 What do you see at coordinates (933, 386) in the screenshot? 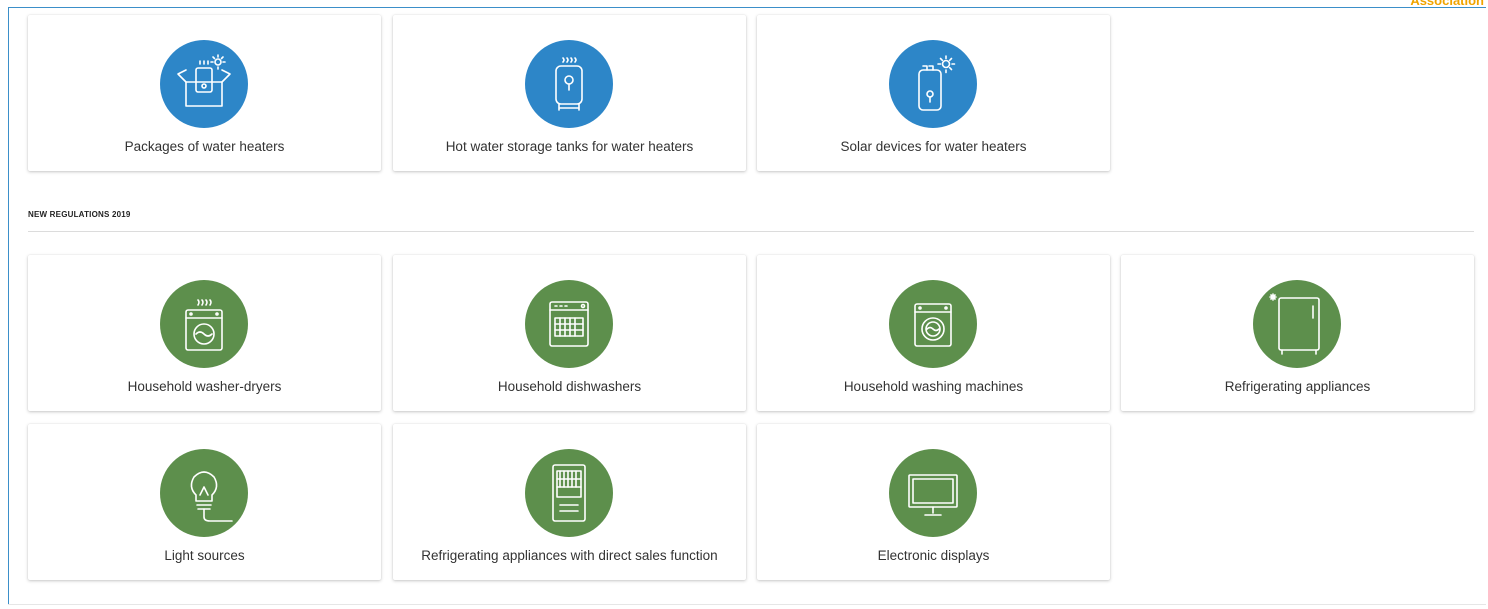
I see `card-label: Household washing machines` at bounding box center [933, 386].